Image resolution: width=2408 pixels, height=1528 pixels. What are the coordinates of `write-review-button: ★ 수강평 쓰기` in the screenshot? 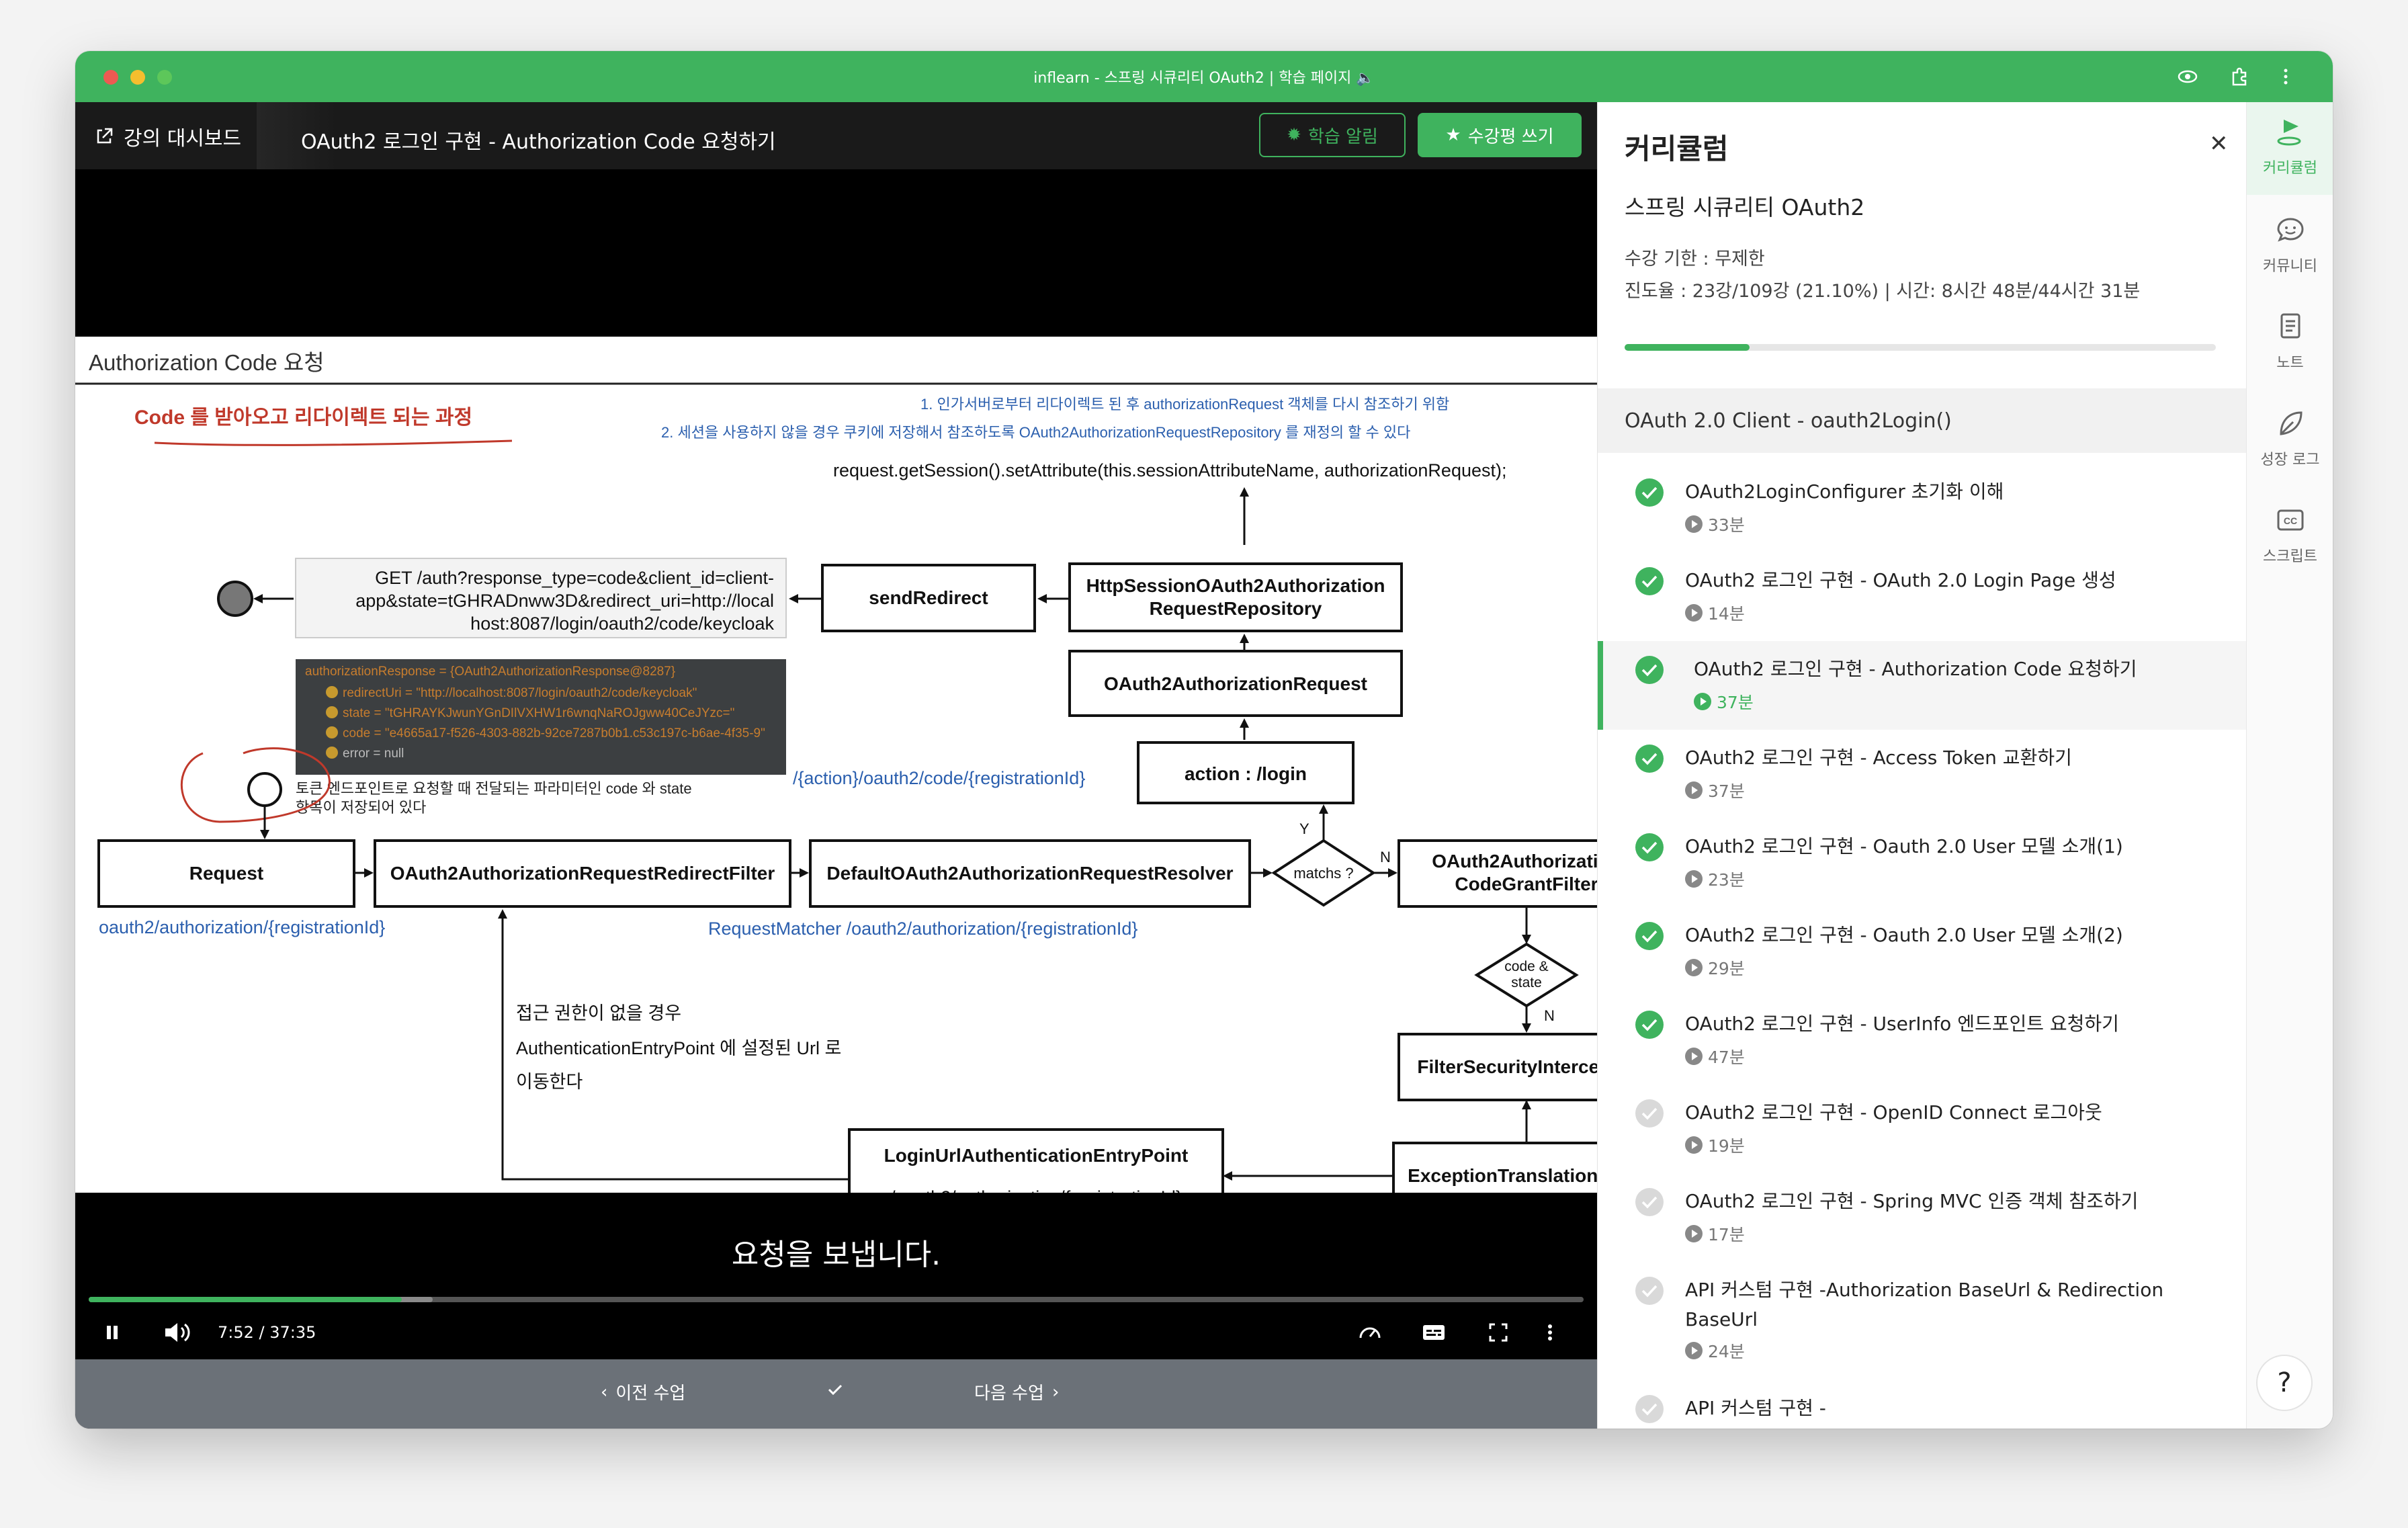 It's located at (1500, 135).